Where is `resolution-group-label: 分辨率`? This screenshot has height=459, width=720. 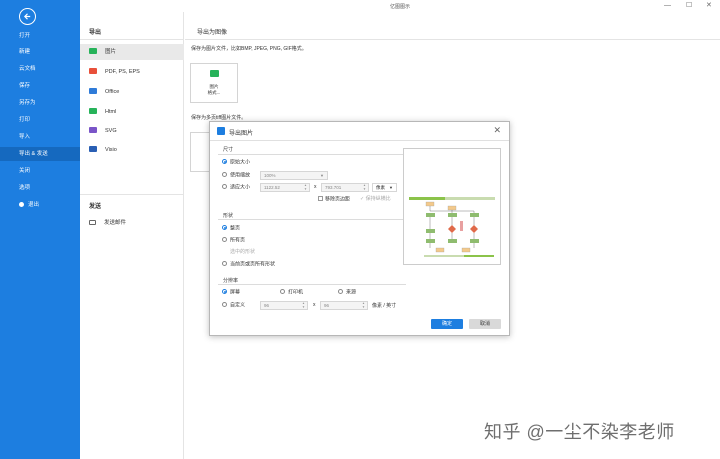
resolution-group-label: 分辨率 is located at coordinates (231, 281).